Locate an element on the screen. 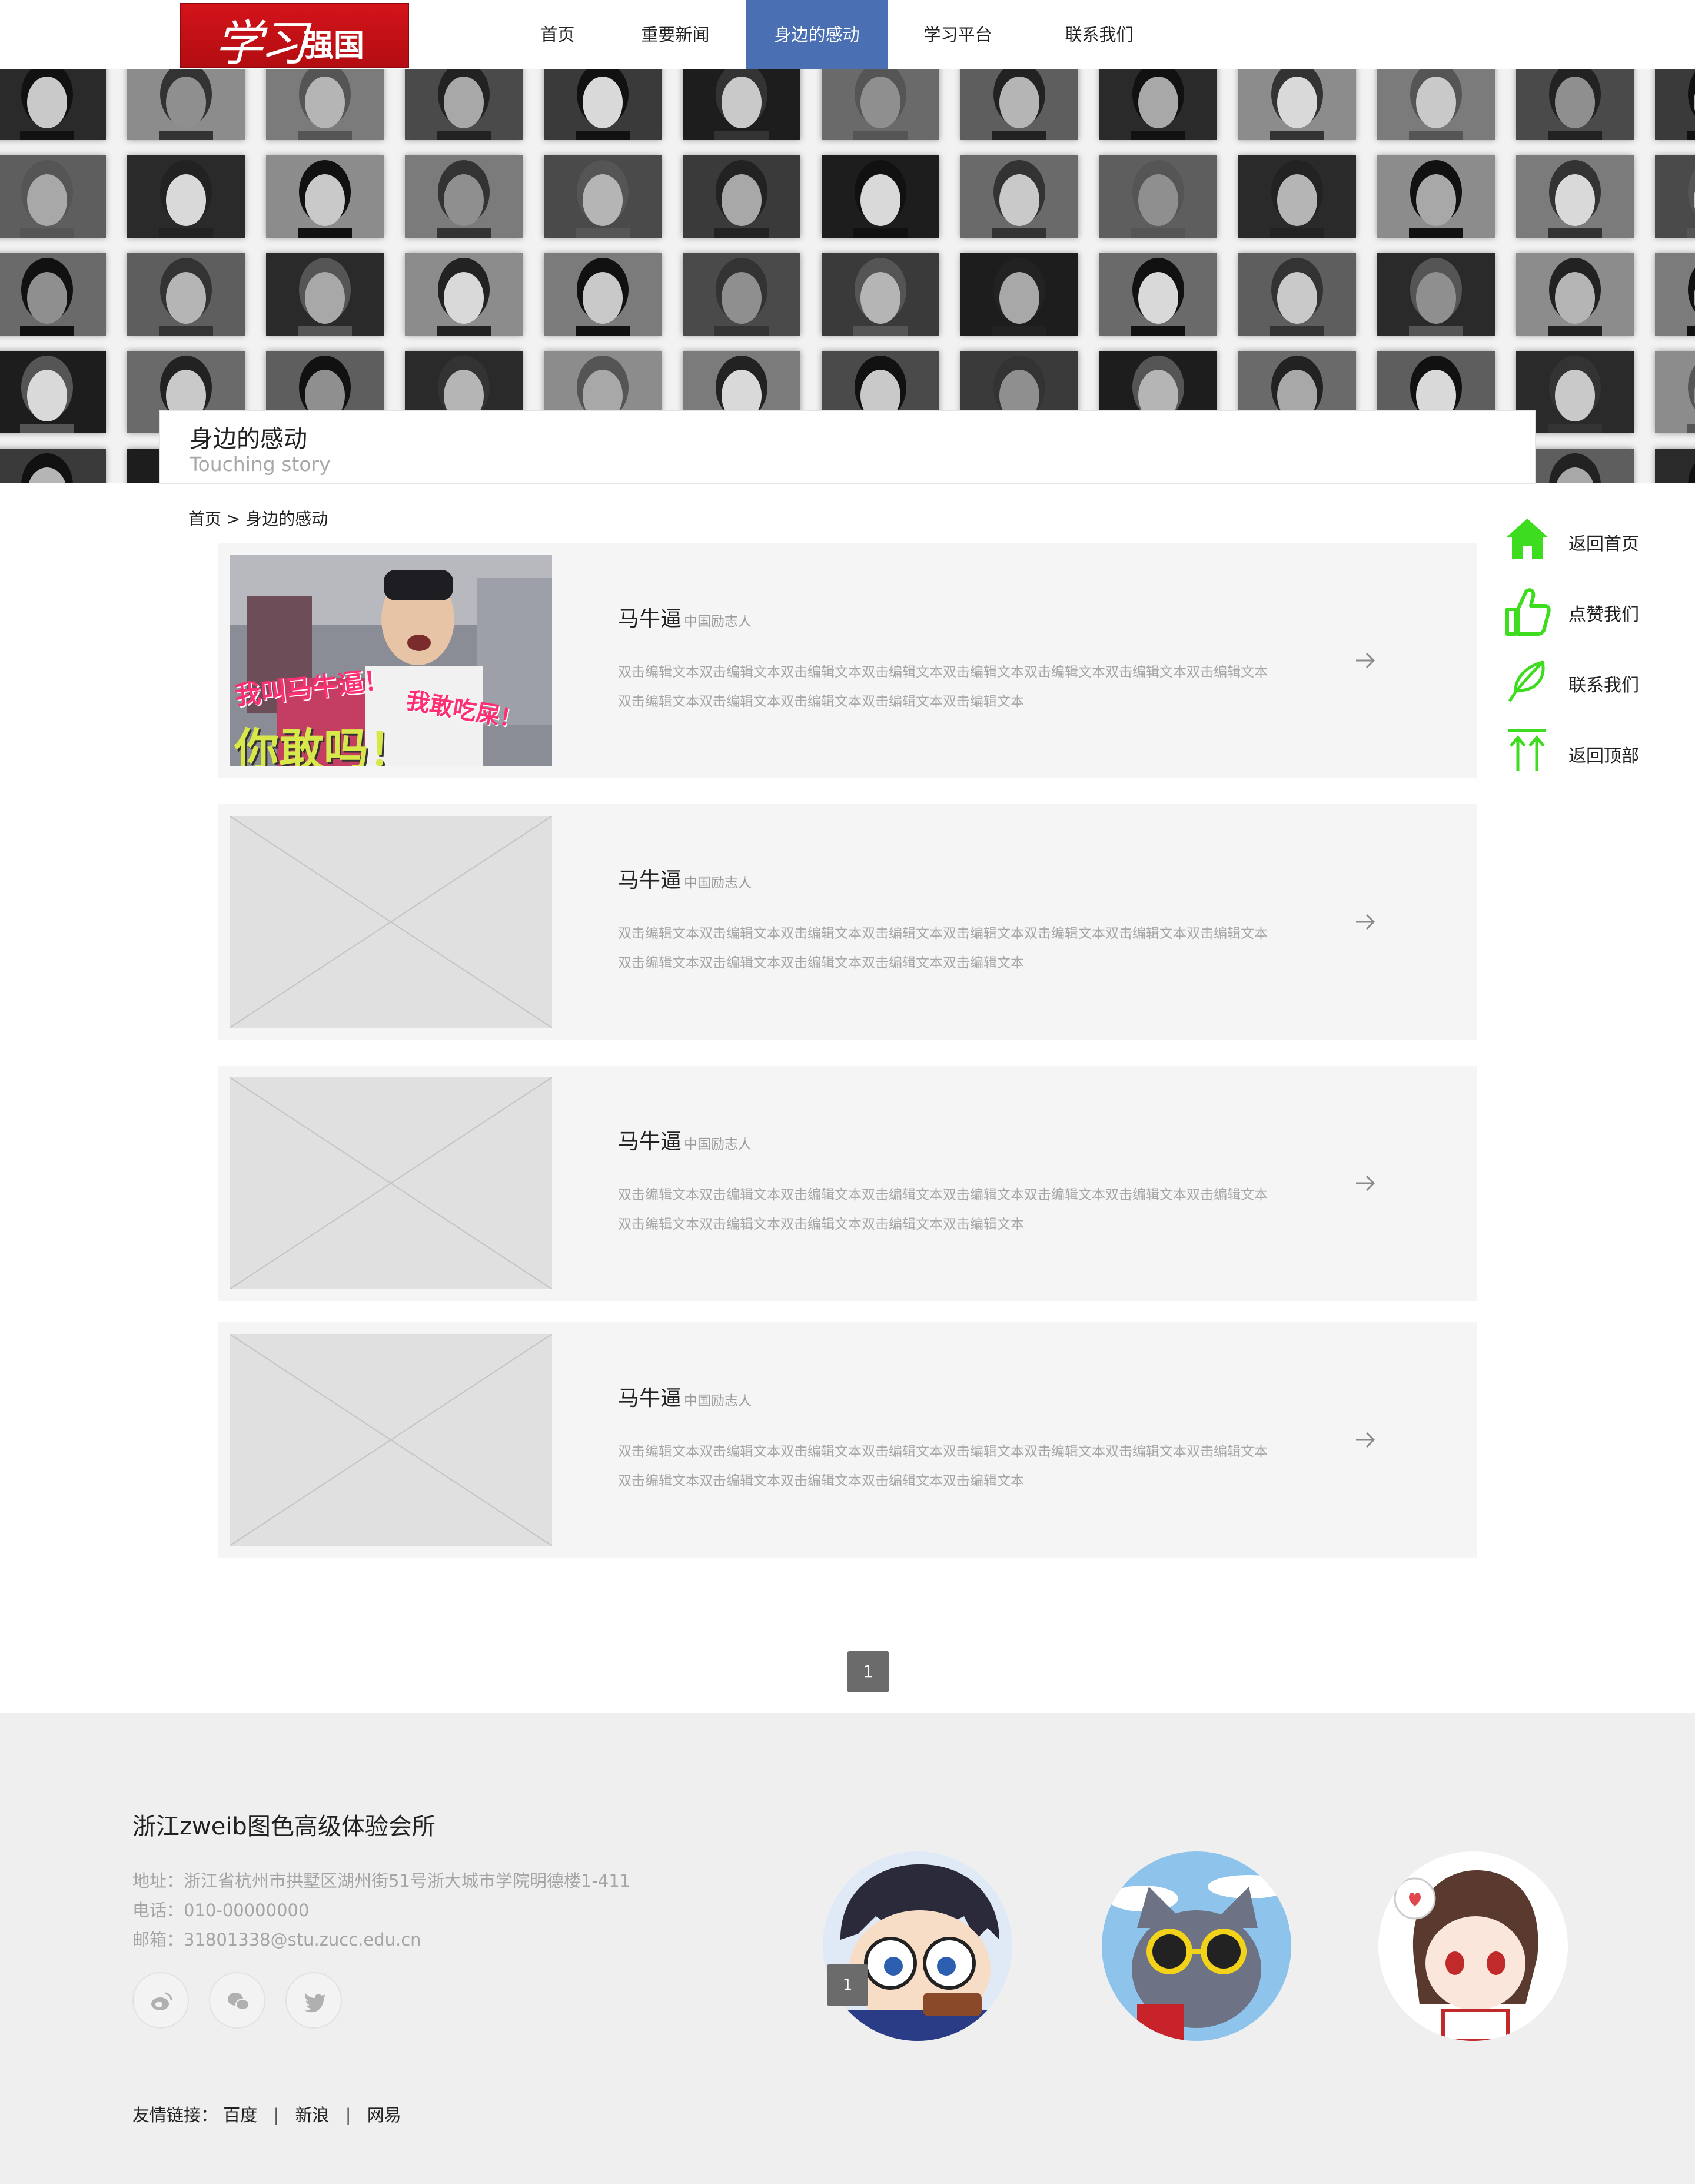 Image resolution: width=1695 pixels, height=2184 pixels. wechat-button is located at coordinates (237, 2000).